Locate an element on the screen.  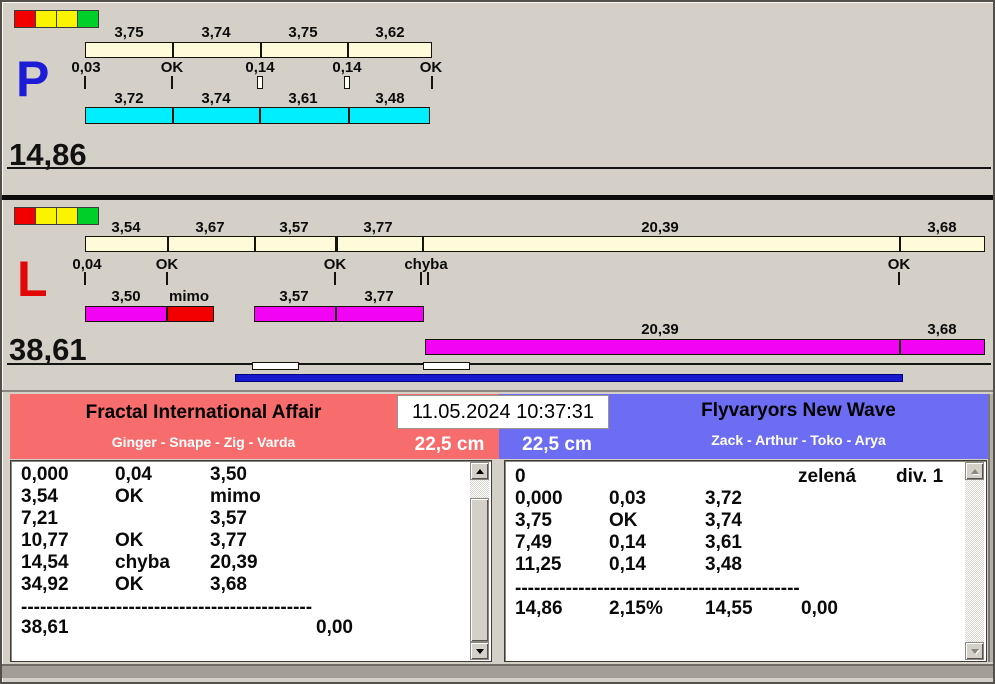
error-segment-mimo is located at coordinates (190, 314).